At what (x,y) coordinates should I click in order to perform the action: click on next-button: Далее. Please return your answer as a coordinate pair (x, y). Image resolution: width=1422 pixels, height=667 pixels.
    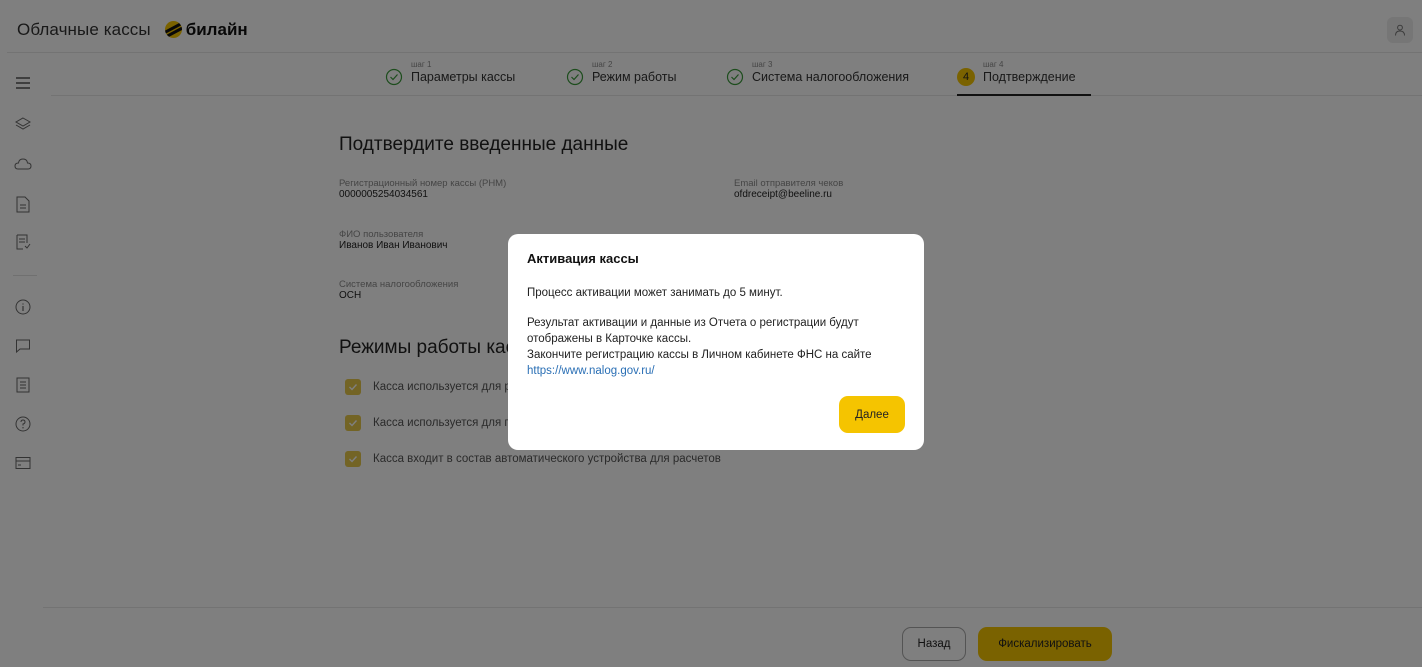
    Looking at the image, I should click on (872, 414).